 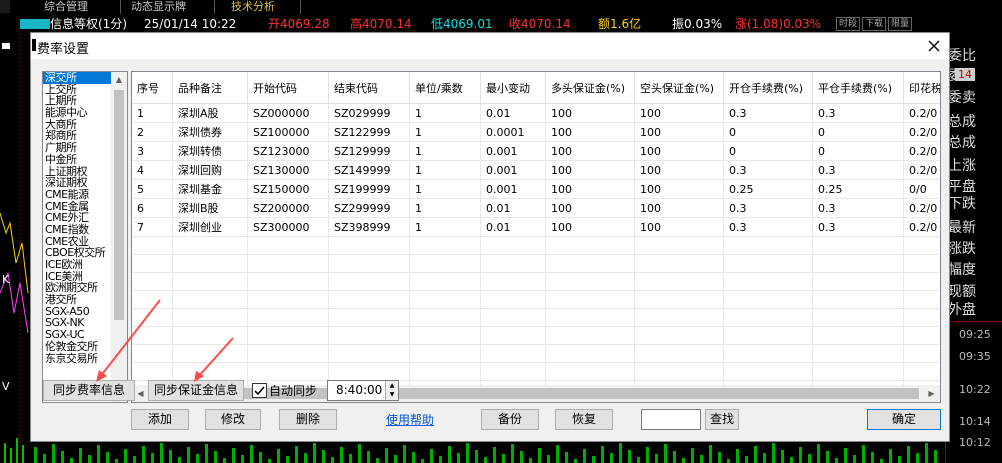 What do you see at coordinates (904, 419) in the screenshot?
I see `ok-button: 确定` at bounding box center [904, 419].